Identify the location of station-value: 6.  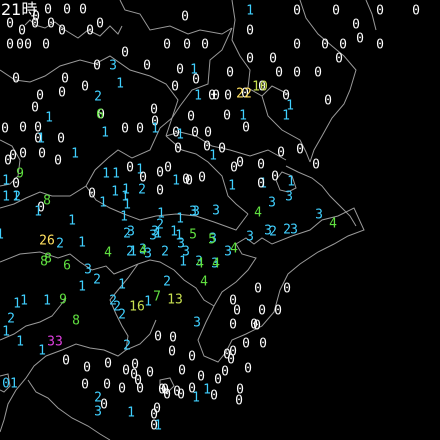
(67, 266).